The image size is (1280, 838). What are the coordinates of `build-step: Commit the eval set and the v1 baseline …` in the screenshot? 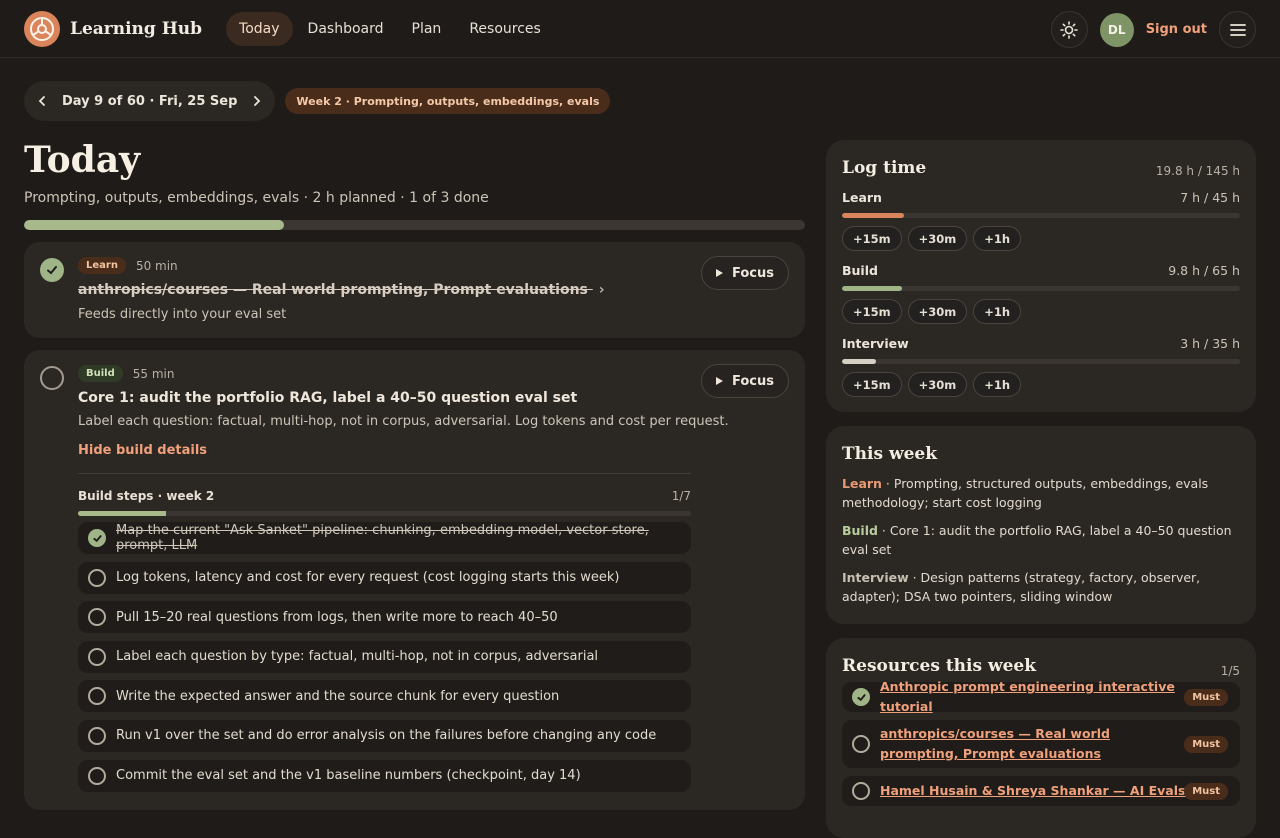 It's located at (384, 775).